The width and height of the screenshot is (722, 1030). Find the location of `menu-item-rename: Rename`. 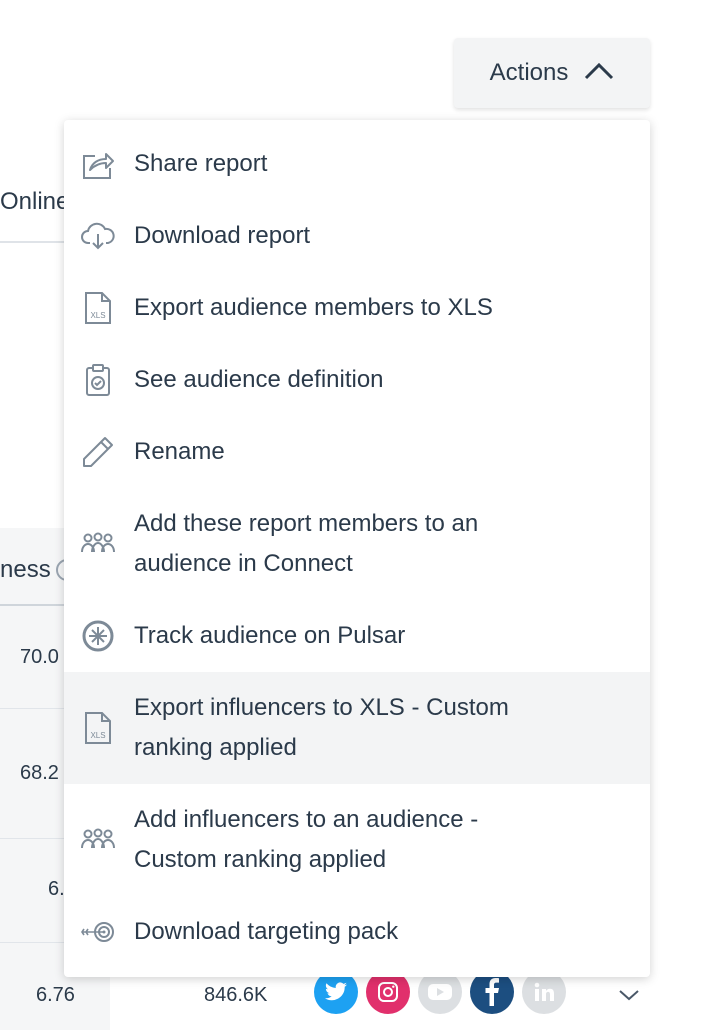

menu-item-rename: Rename is located at coordinates (357, 452).